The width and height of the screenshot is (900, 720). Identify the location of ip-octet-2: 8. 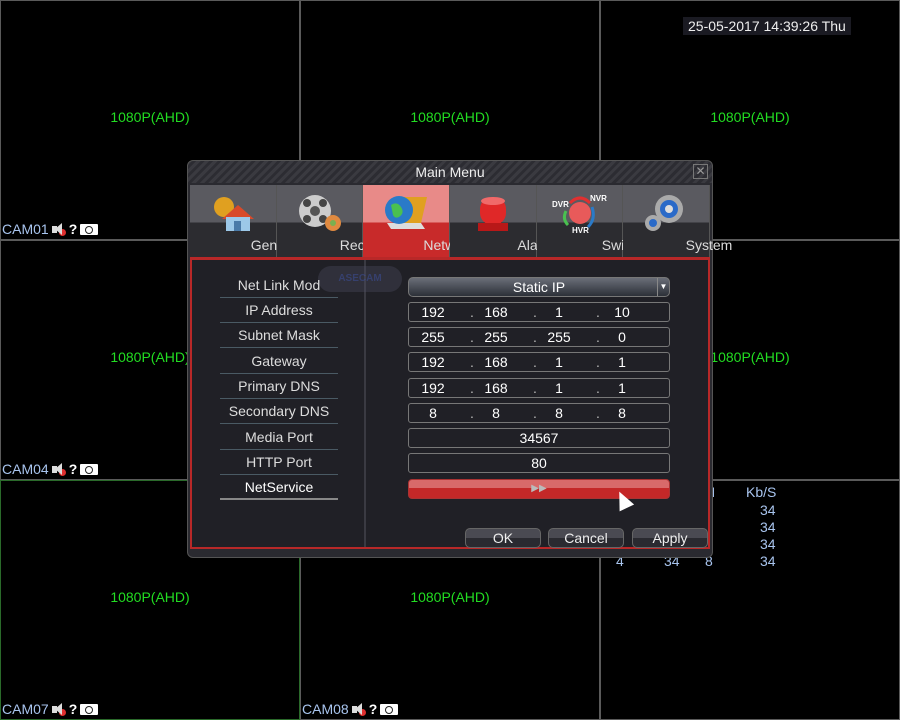
(496, 413).